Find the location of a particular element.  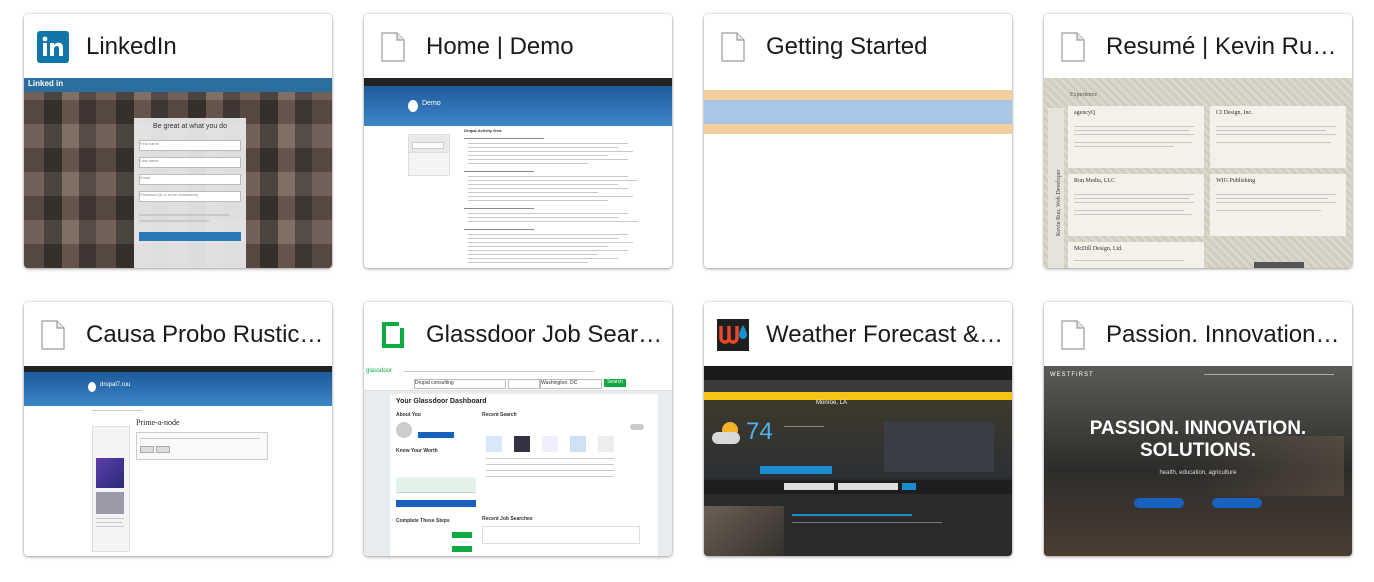

tile-title: LinkedIn is located at coordinates (131, 46).